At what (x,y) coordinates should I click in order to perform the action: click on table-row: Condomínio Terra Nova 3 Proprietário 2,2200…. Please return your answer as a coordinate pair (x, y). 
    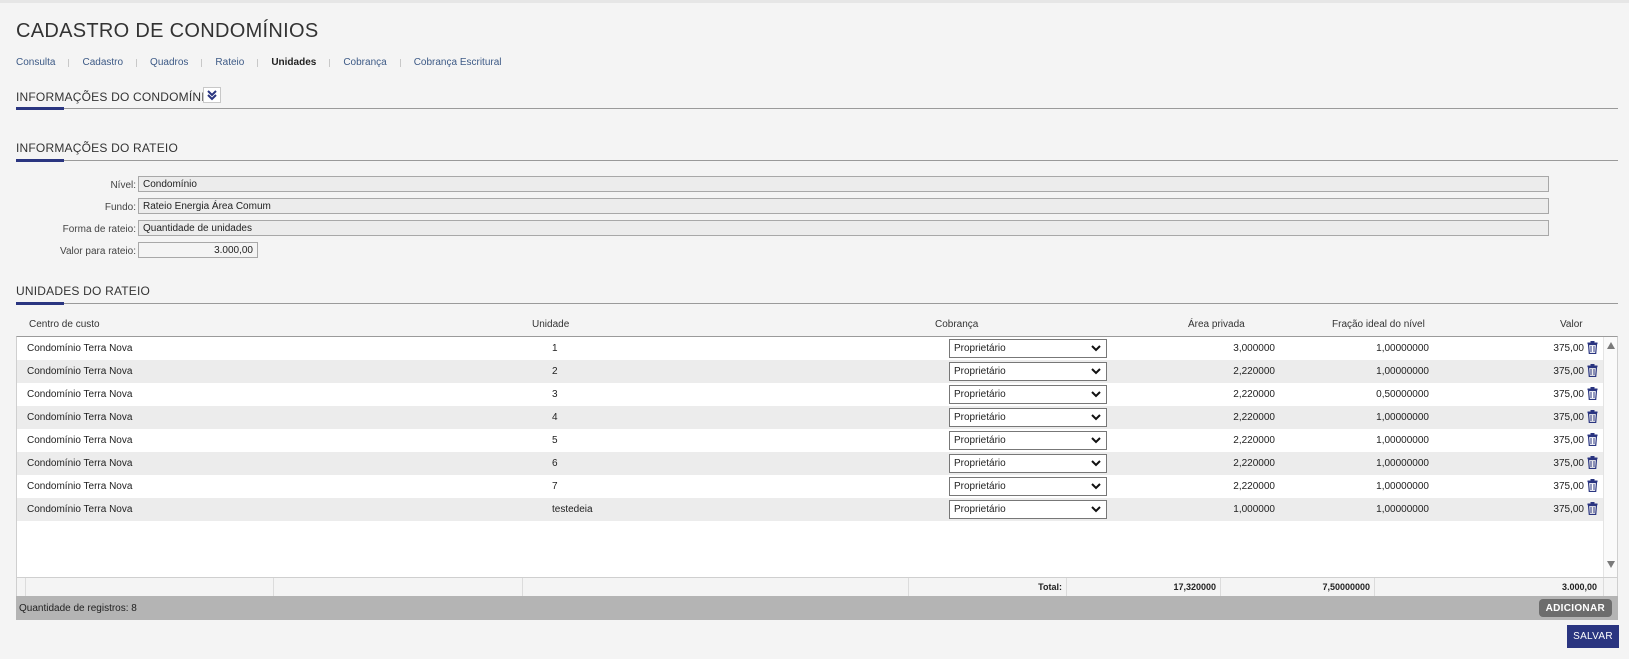
    Looking at the image, I should click on (810, 394).